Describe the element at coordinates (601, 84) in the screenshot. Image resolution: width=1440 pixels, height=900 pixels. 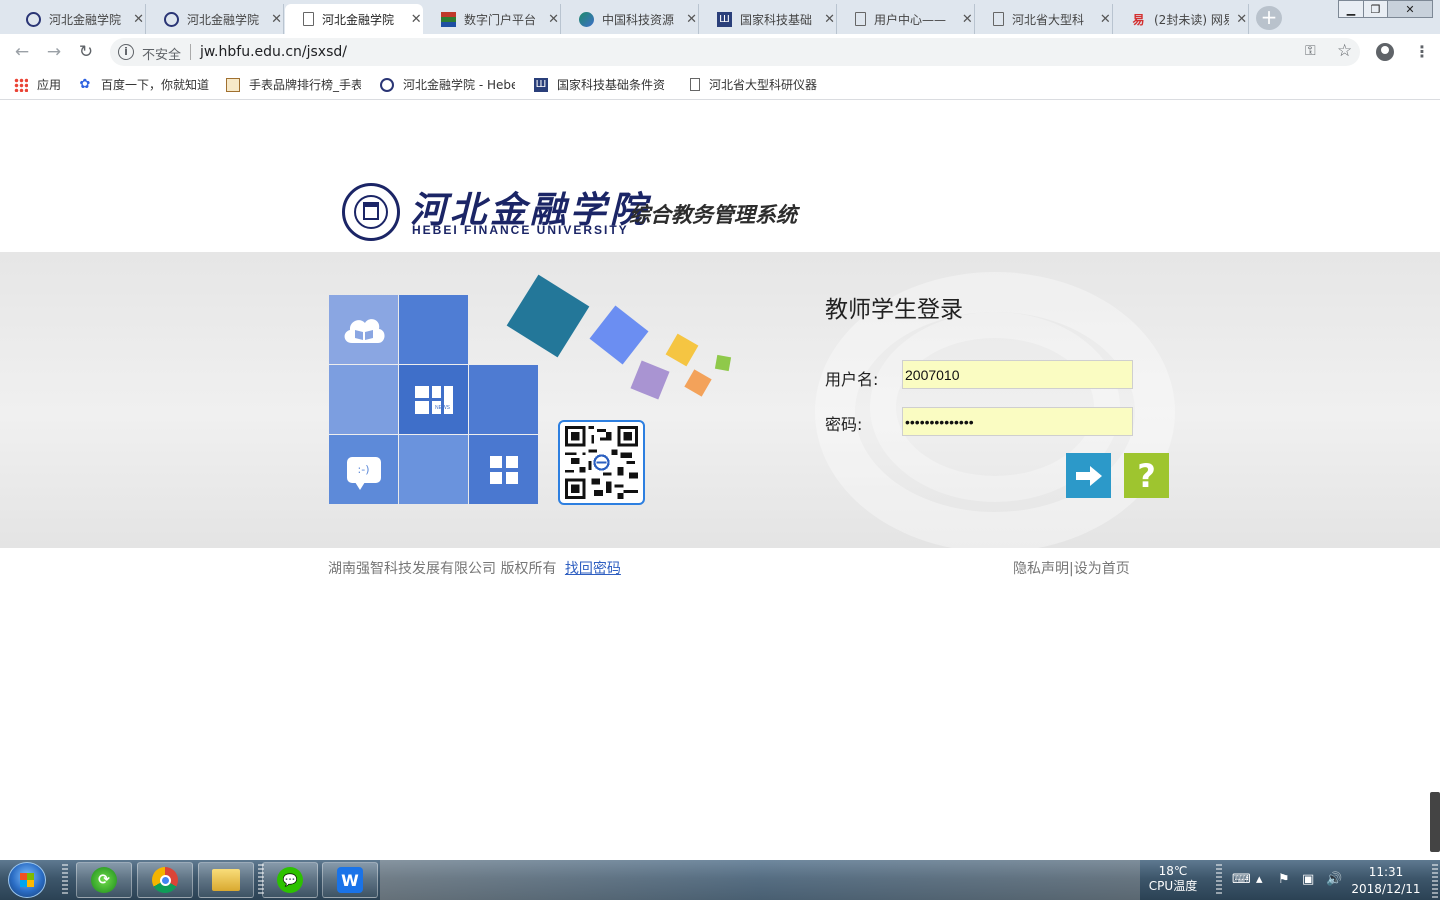
I see `bookmark-item: Ш 国家科技基础条件资` at that location.